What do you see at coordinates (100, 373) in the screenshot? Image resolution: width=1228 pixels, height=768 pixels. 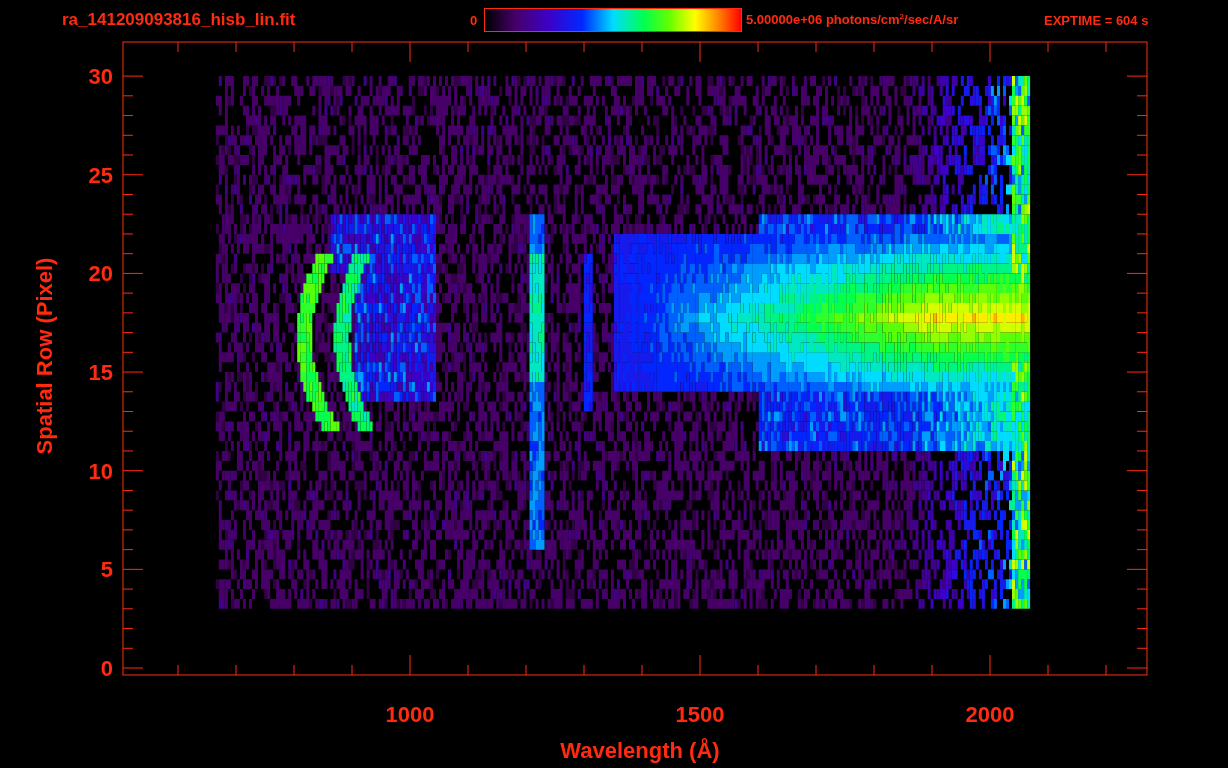 I see `y-tick-label: 15` at bounding box center [100, 373].